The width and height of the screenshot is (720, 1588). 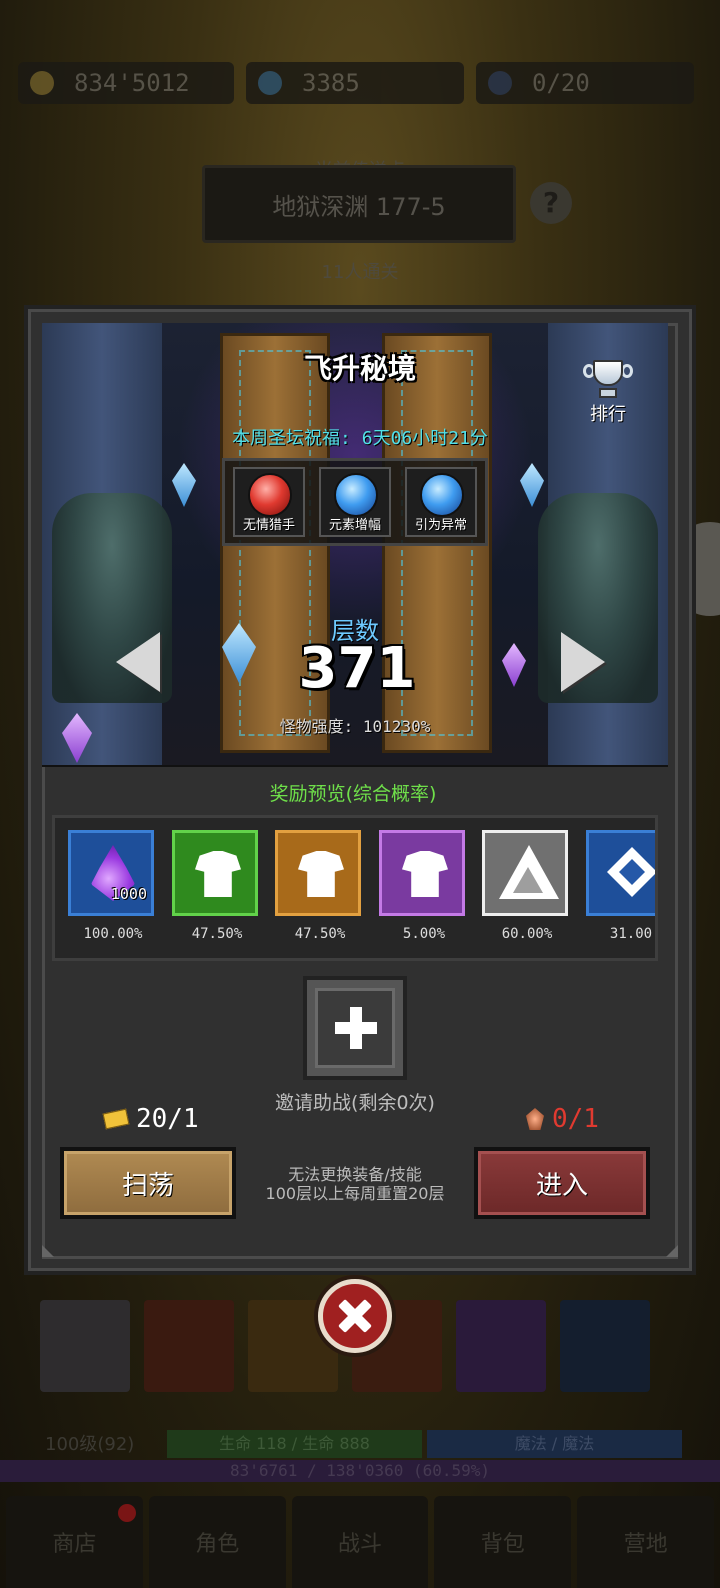 What do you see at coordinates (575, 1119) in the screenshot?
I see `enter-cost-value: 0/1` at bounding box center [575, 1119].